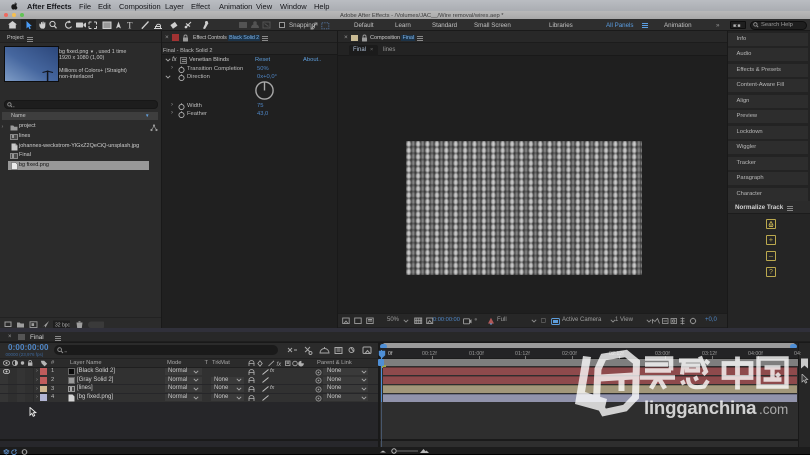  Describe the element at coordinates (280, 364) in the screenshot. I see `svg-text: fx` at that location.